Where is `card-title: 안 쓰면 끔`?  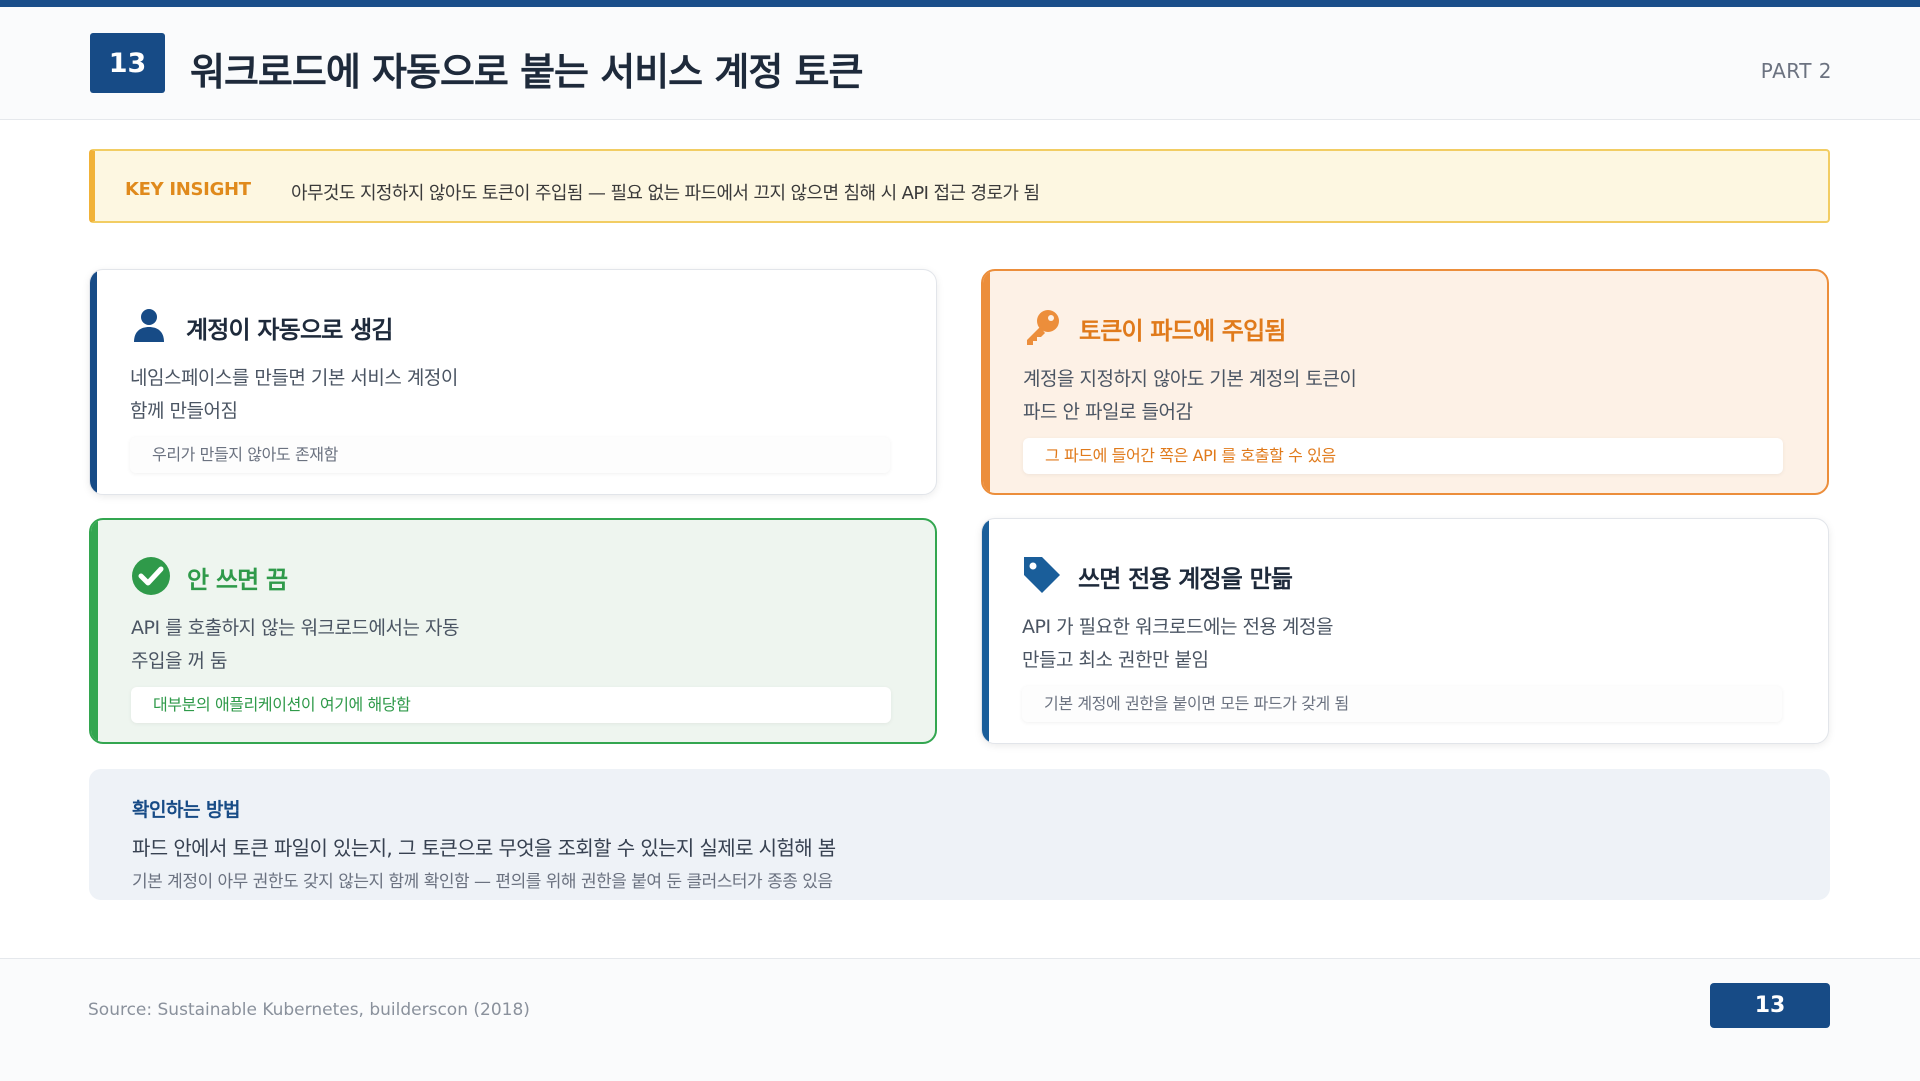 card-title: 안 쓰면 끔 is located at coordinates (237, 580).